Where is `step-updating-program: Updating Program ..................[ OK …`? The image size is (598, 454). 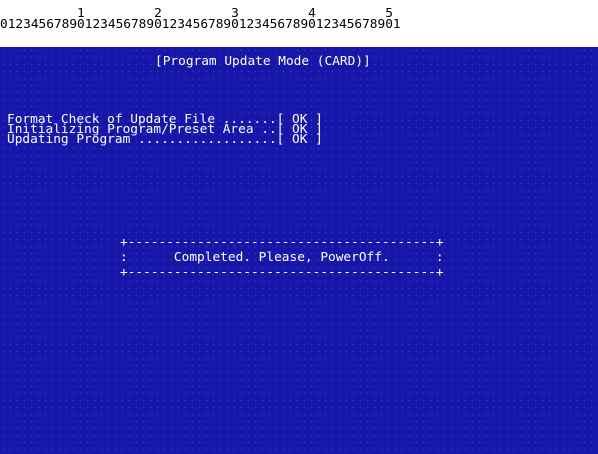 step-updating-program: Updating Program ..................[ OK … is located at coordinates (165, 139).